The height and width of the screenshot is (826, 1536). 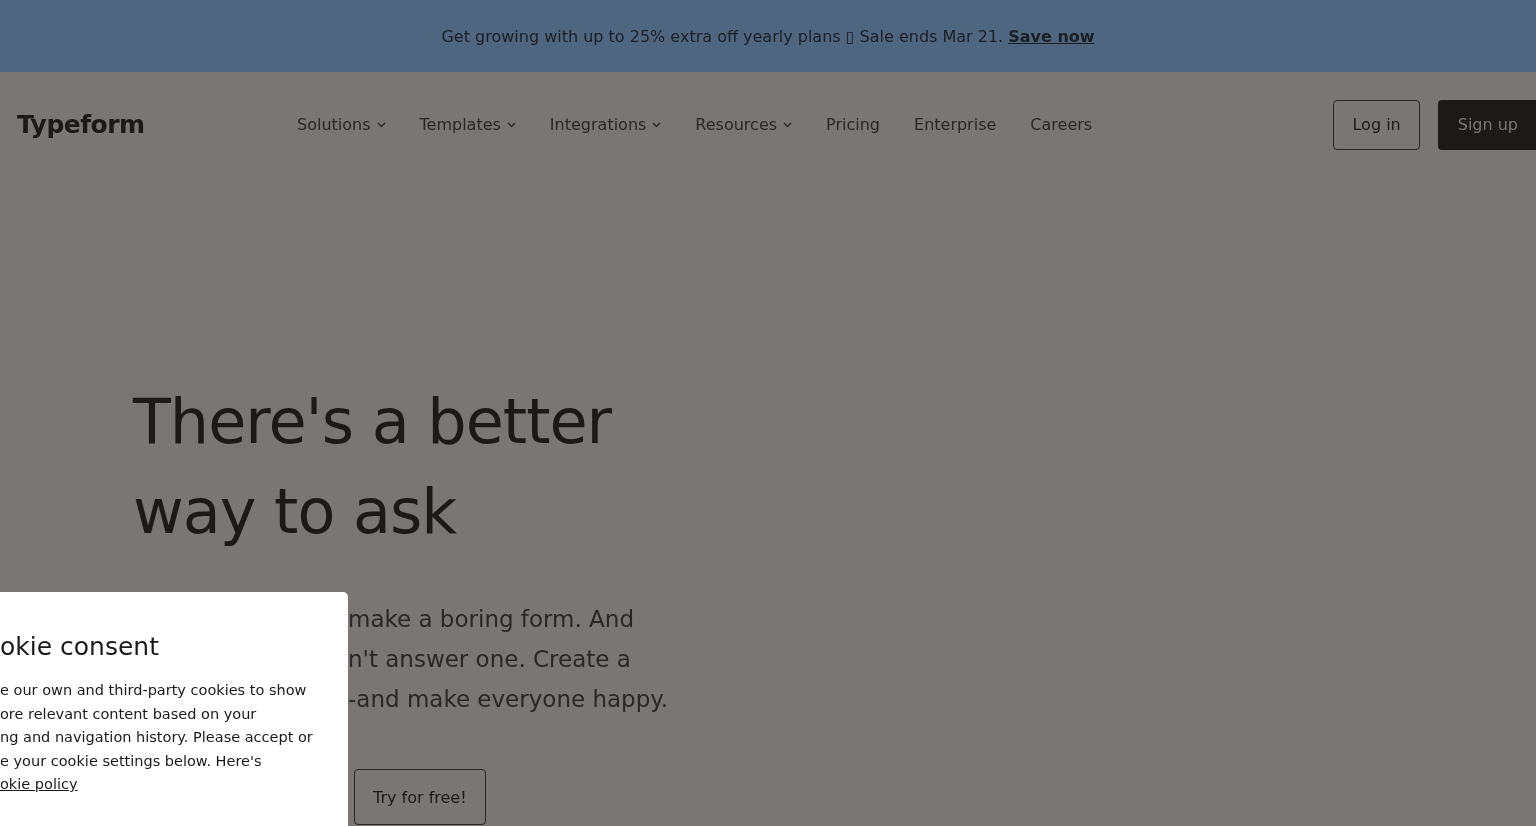 I want to click on cookie-description: e our own and third-party cookies to show ore relevant content based on your ng and navigation history. Please accept or e your cookie settings below. Here's okie policy, so click(x=157, y=738).